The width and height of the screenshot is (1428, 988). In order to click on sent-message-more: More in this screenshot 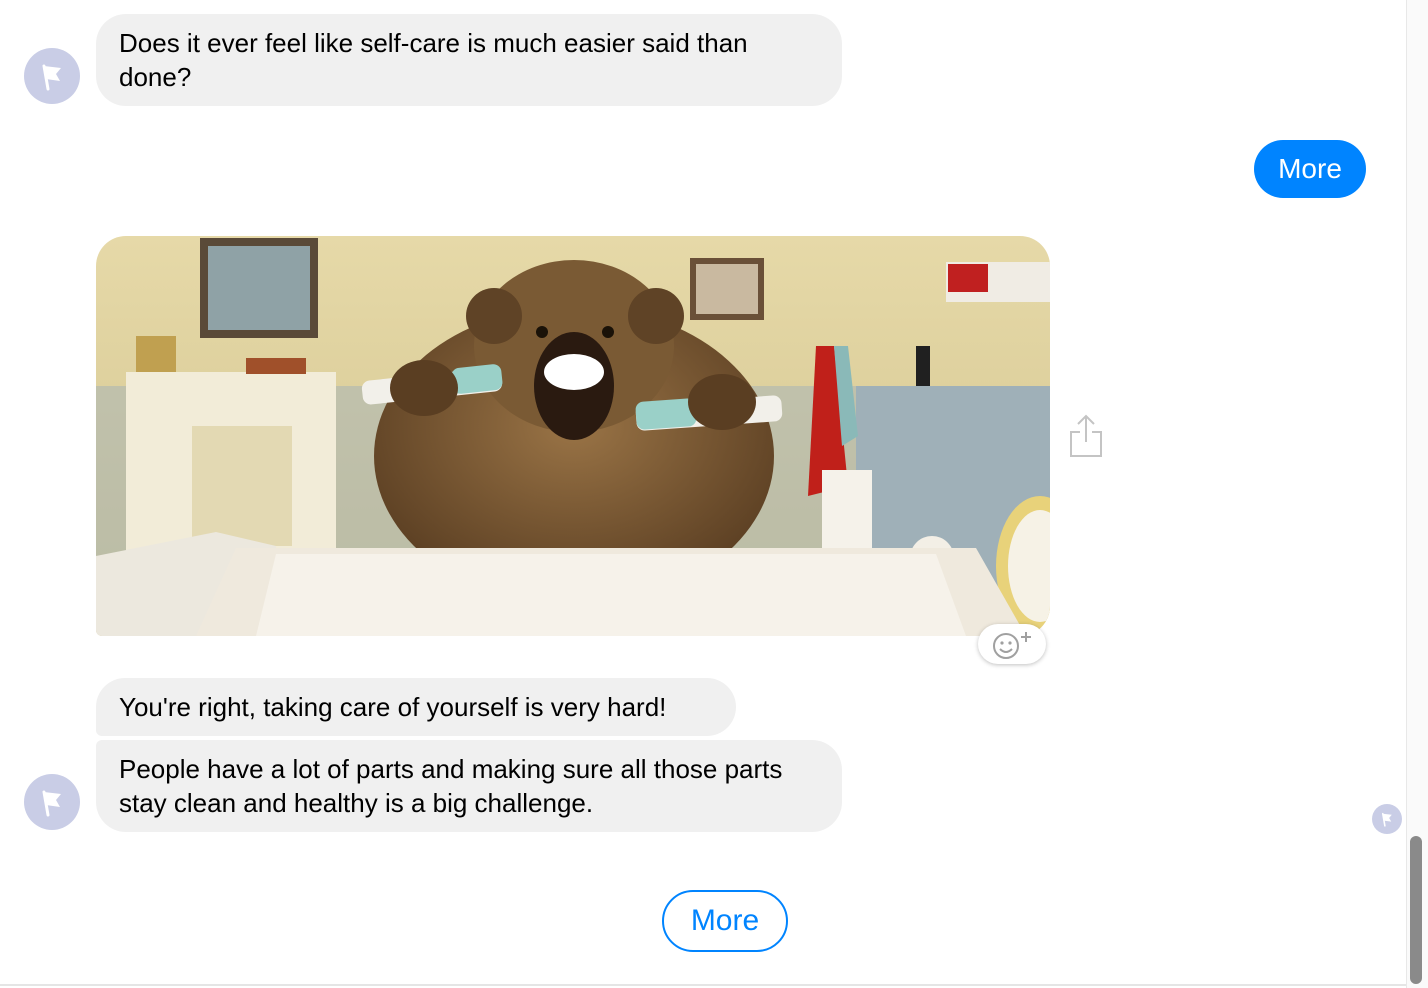, I will do `click(1310, 169)`.